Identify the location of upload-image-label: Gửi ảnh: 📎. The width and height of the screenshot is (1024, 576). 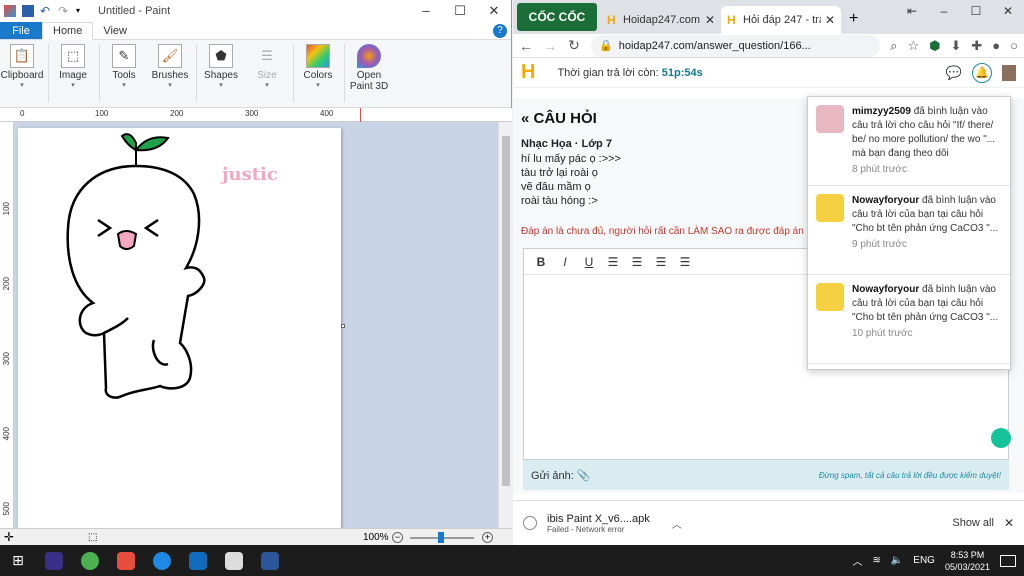
(561, 475).